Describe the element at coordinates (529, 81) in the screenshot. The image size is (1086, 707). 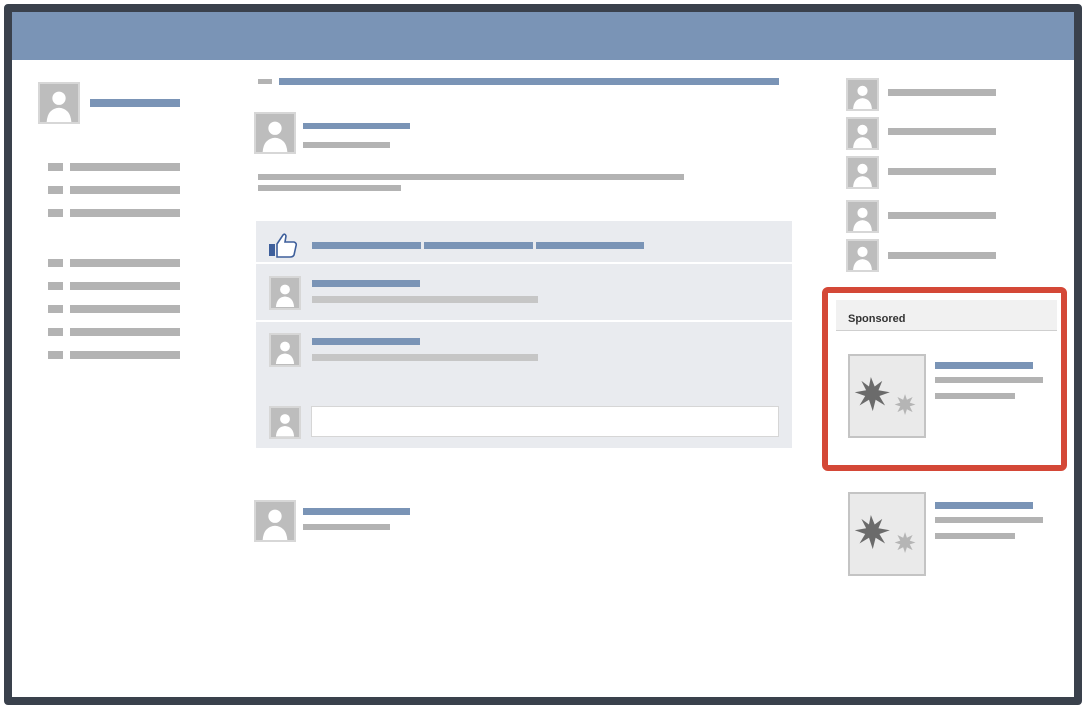
I see `feed-header-placeholder` at that location.